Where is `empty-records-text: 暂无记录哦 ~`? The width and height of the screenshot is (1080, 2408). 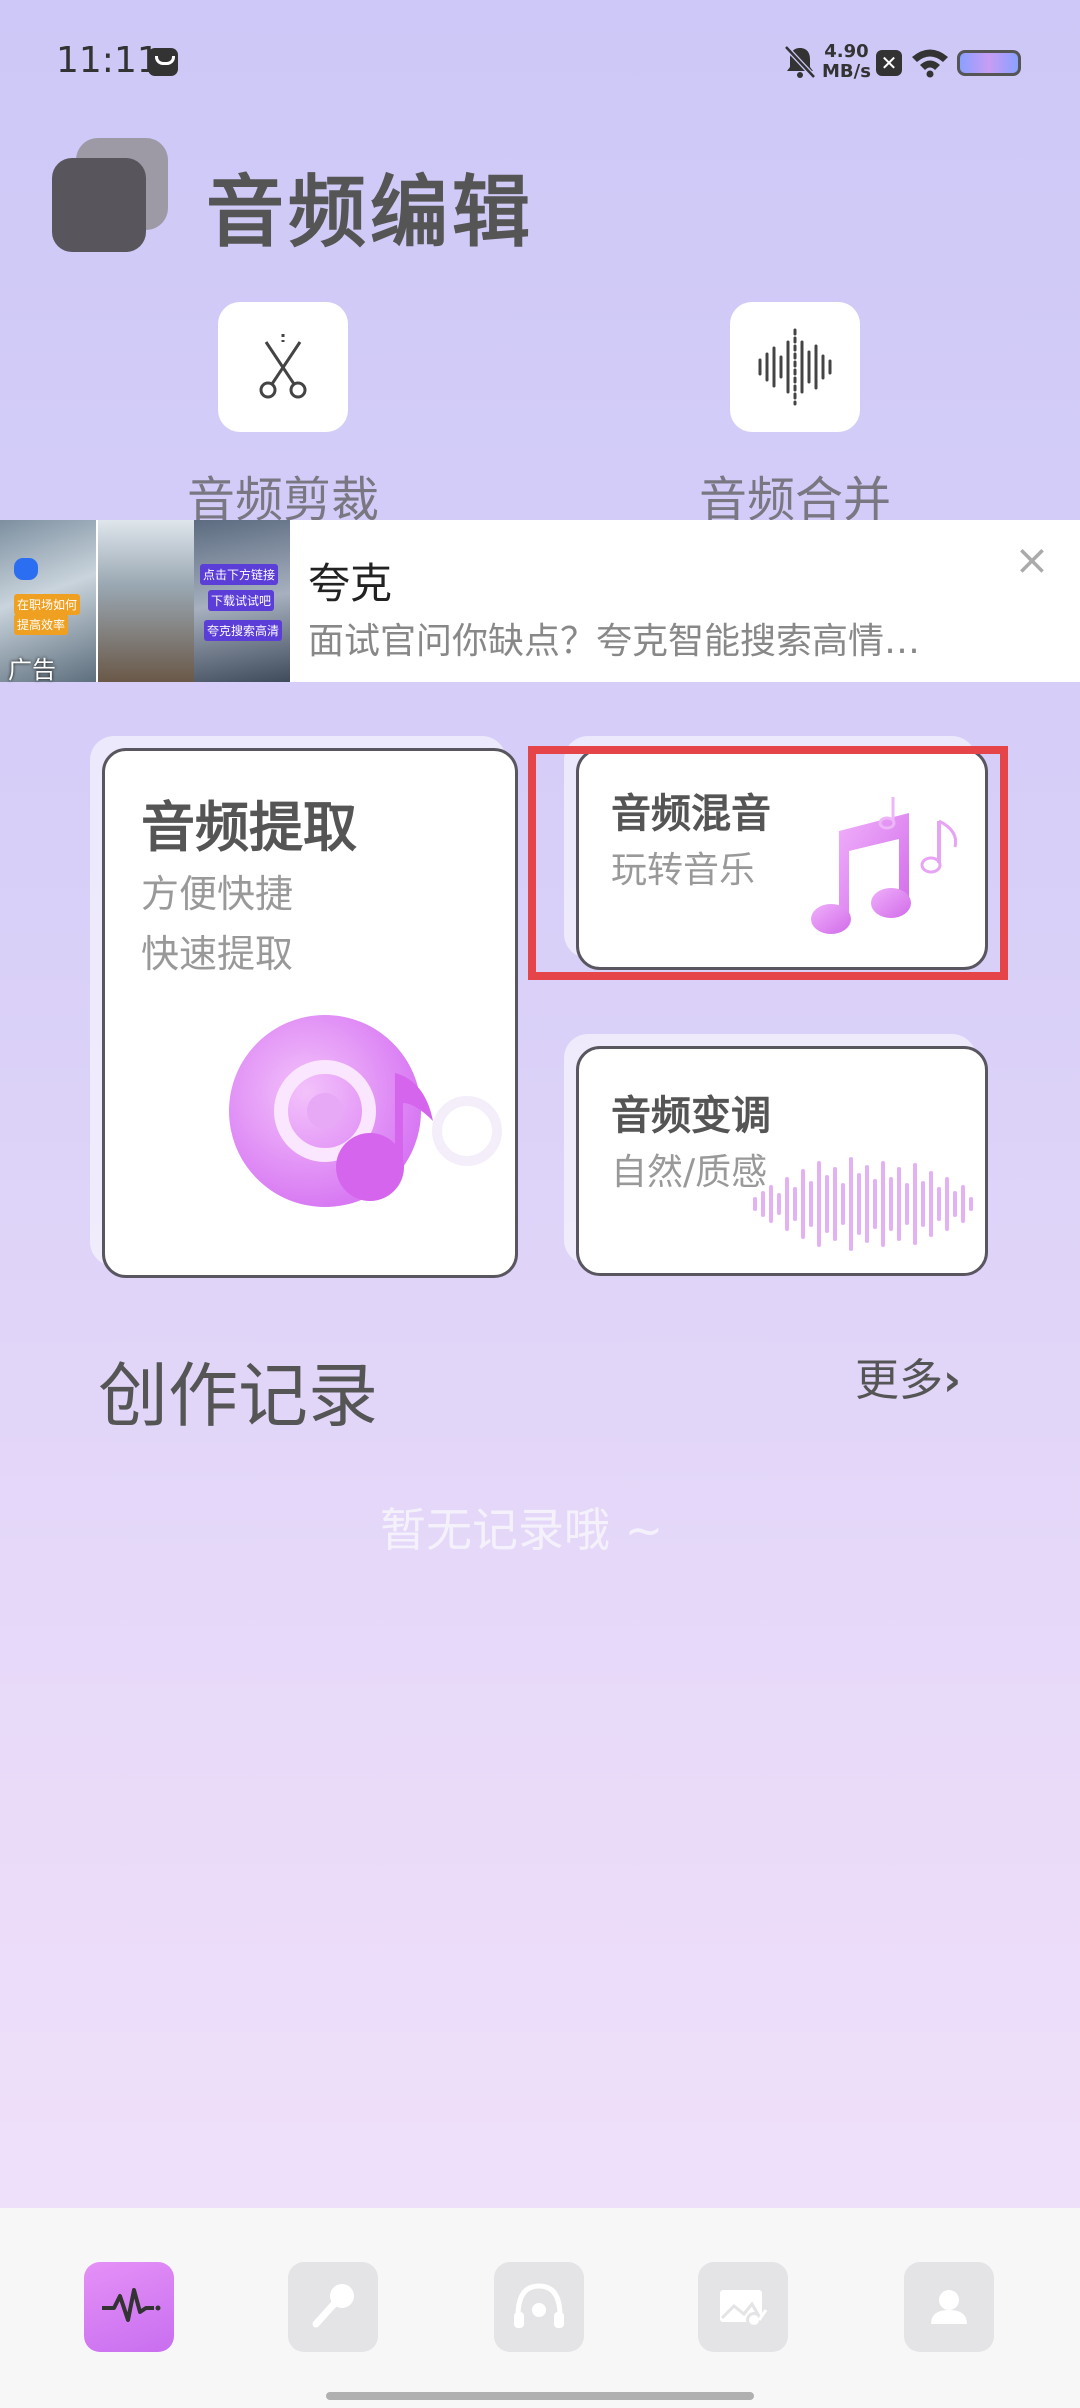 empty-records-text: 暂无记录哦 ~ is located at coordinates (522, 1530).